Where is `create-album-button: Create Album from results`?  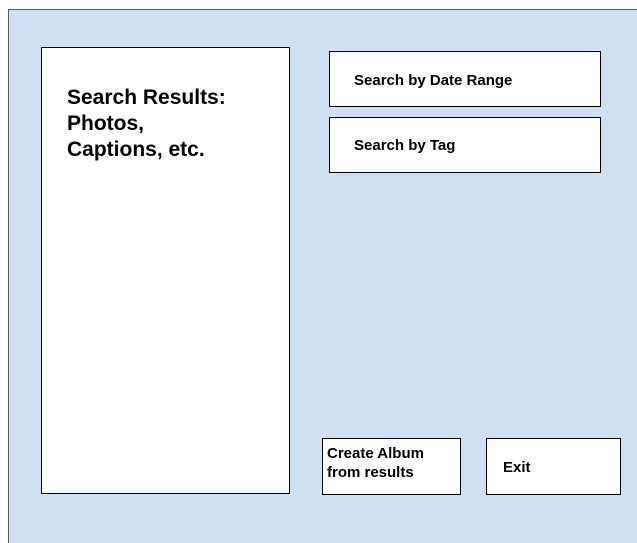 create-album-button: Create Album from results is located at coordinates (391, 466).